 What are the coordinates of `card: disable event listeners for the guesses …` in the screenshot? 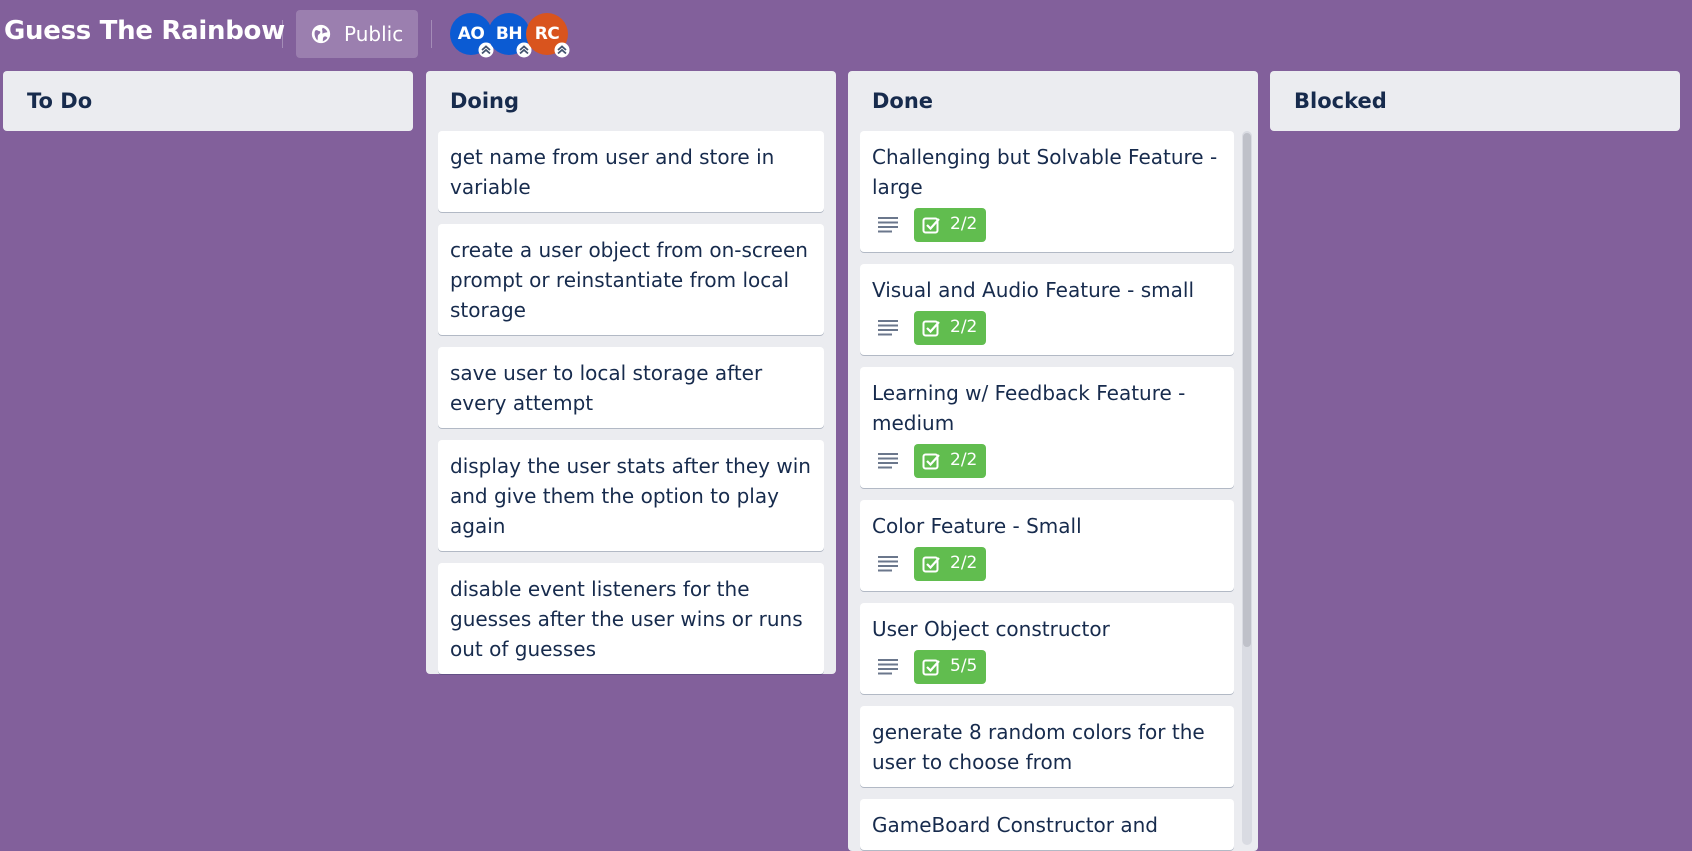 It's located at (631, 618).